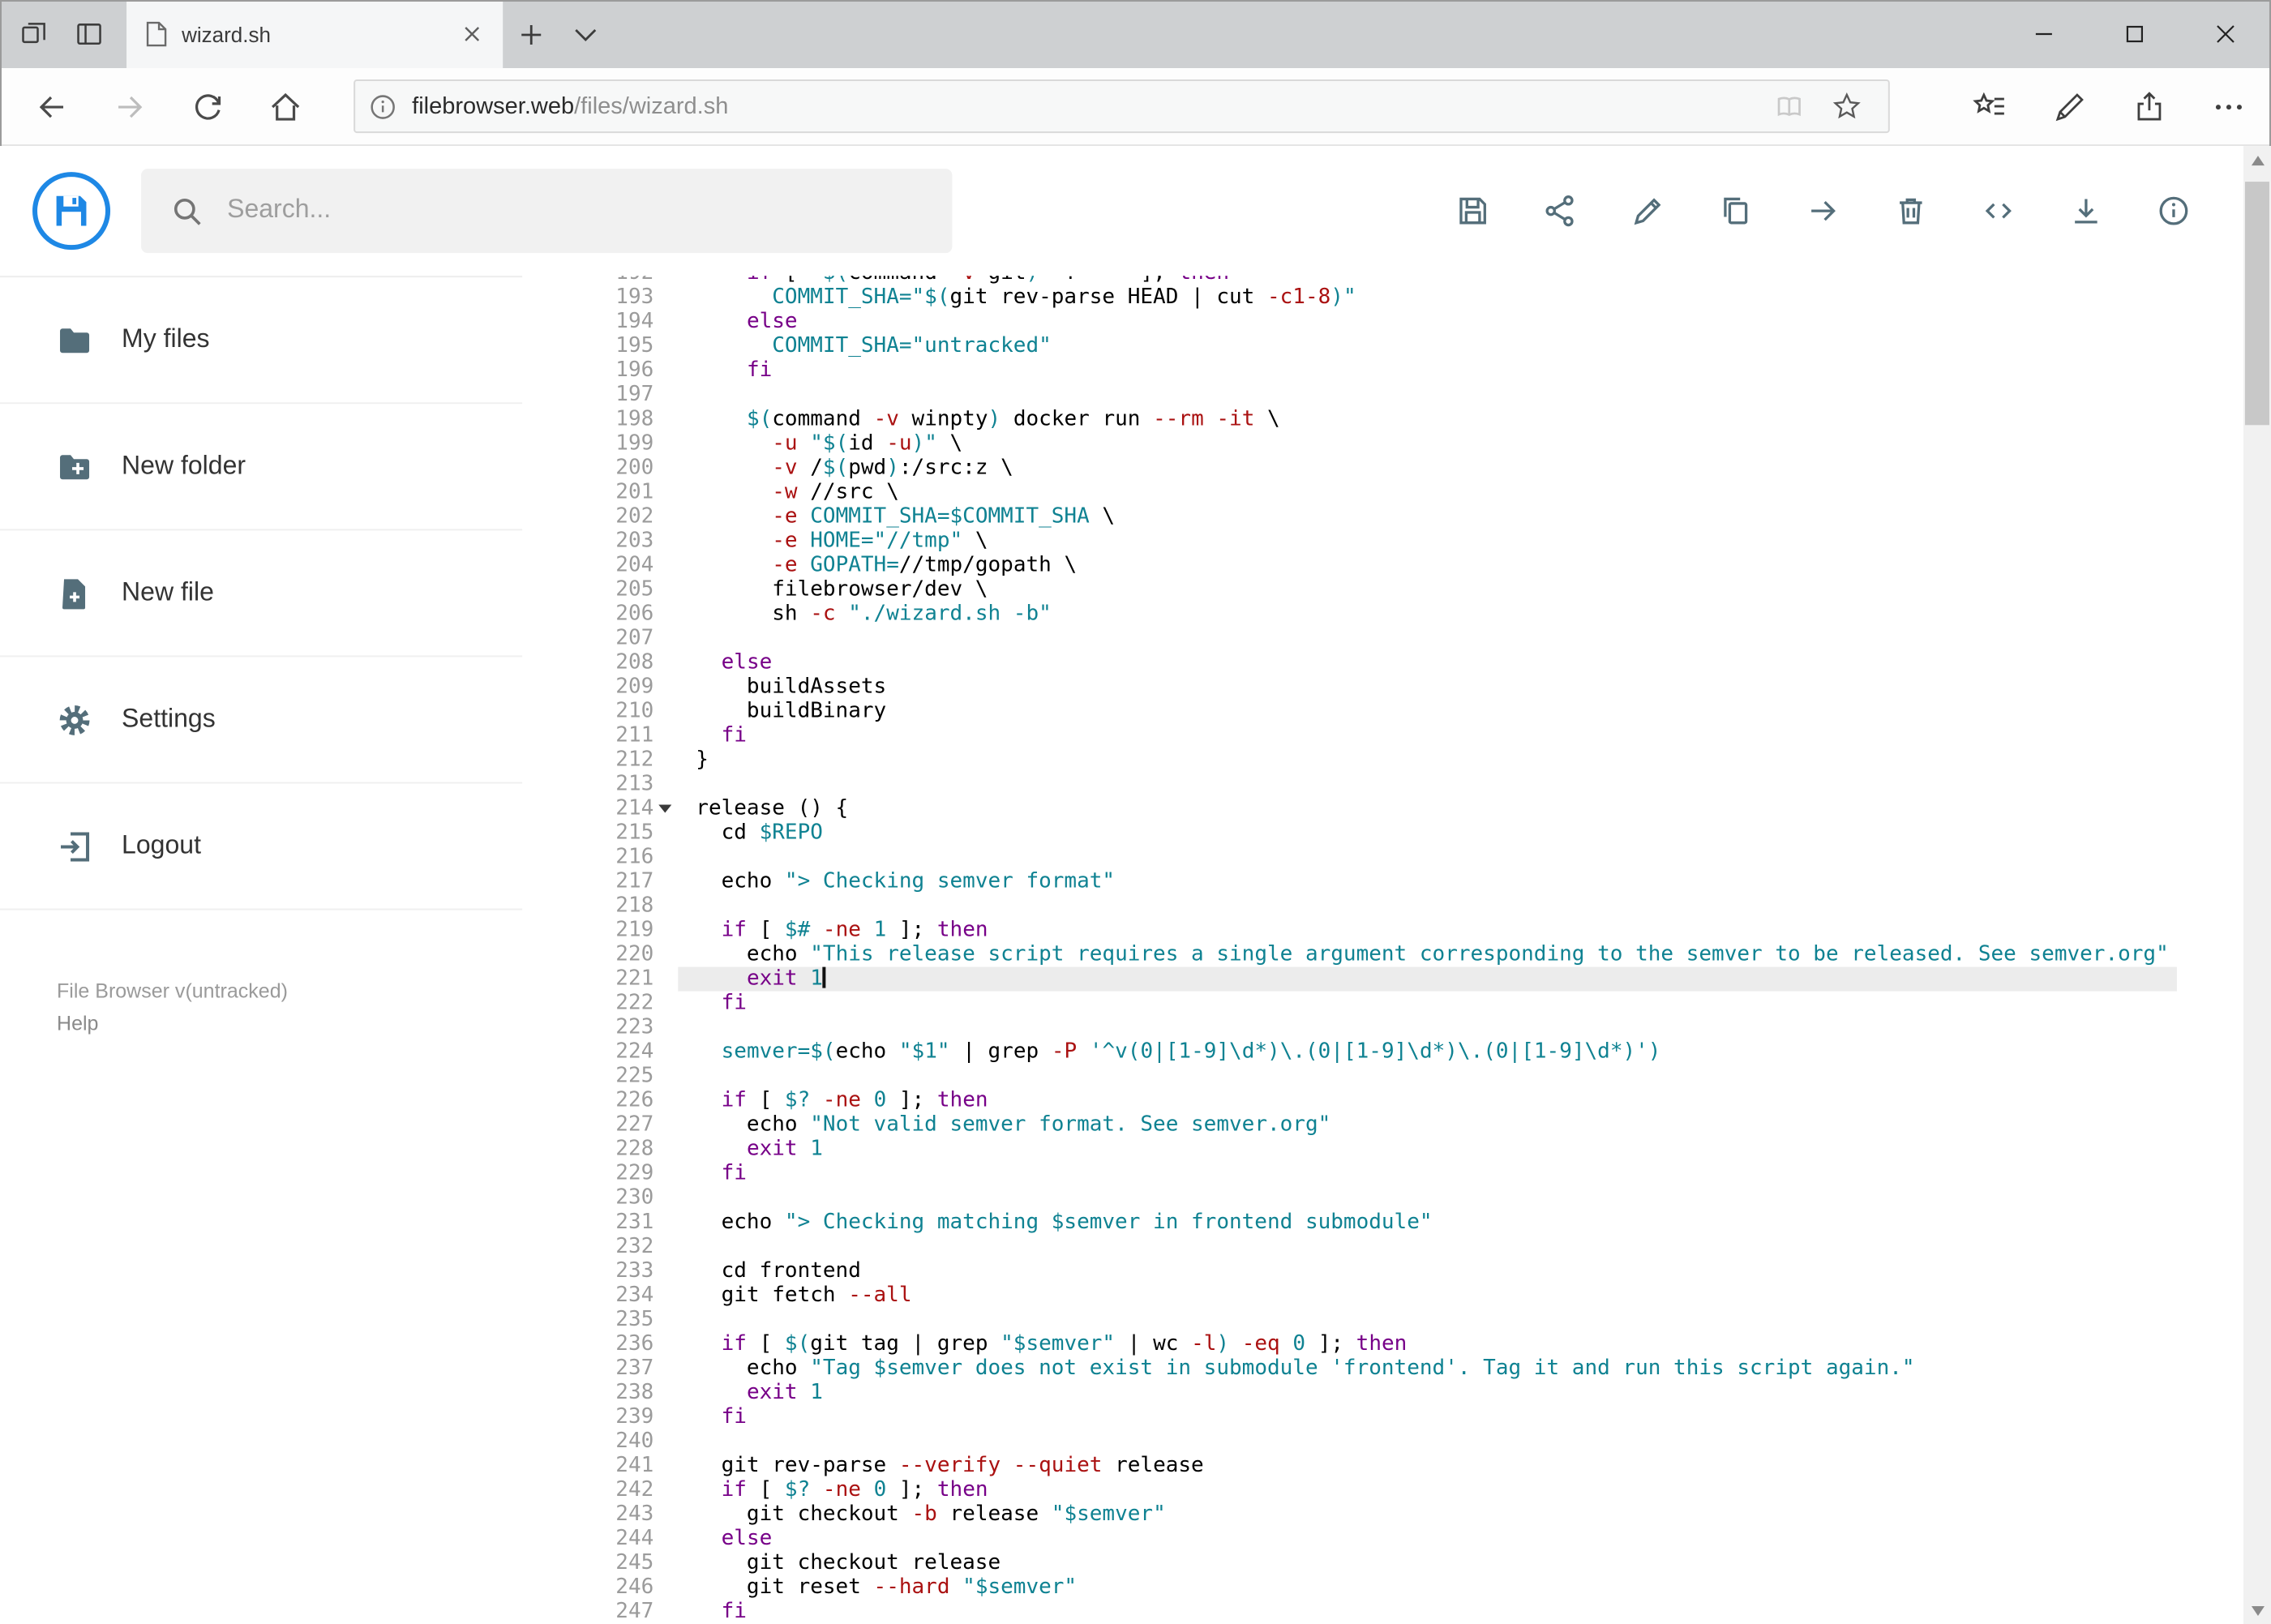  Describe the element at coordinates (285, 106) in the screenshot. I see `home-button` at that location.